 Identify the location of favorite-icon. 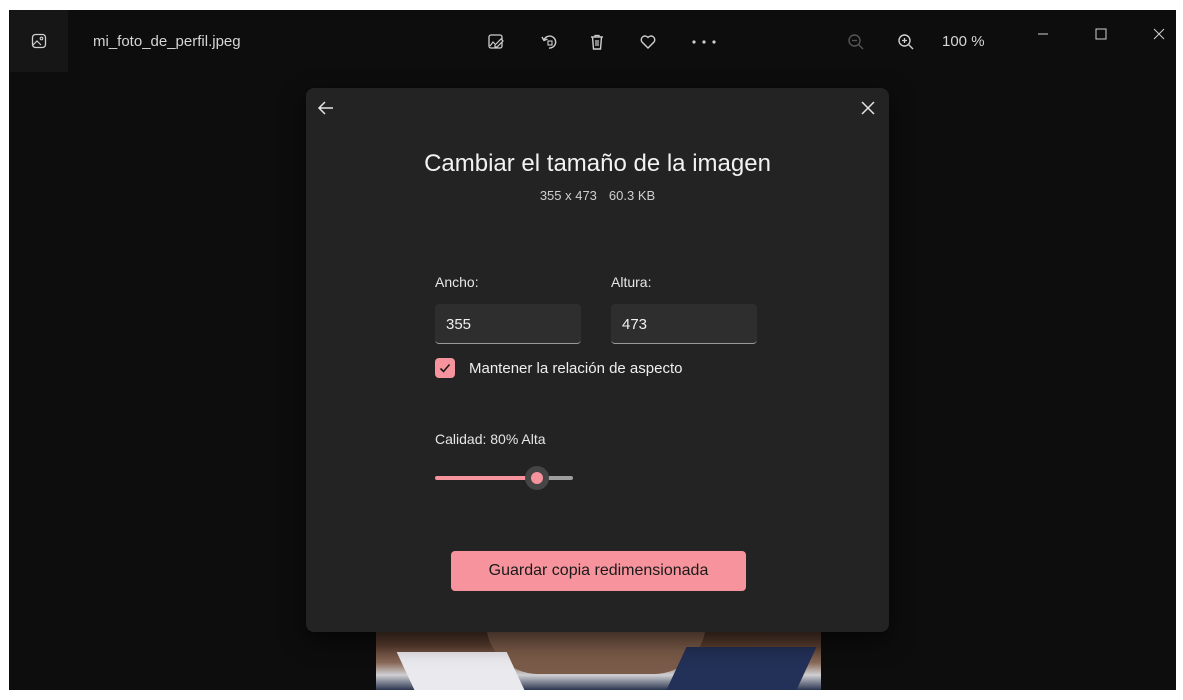
(648, 42).